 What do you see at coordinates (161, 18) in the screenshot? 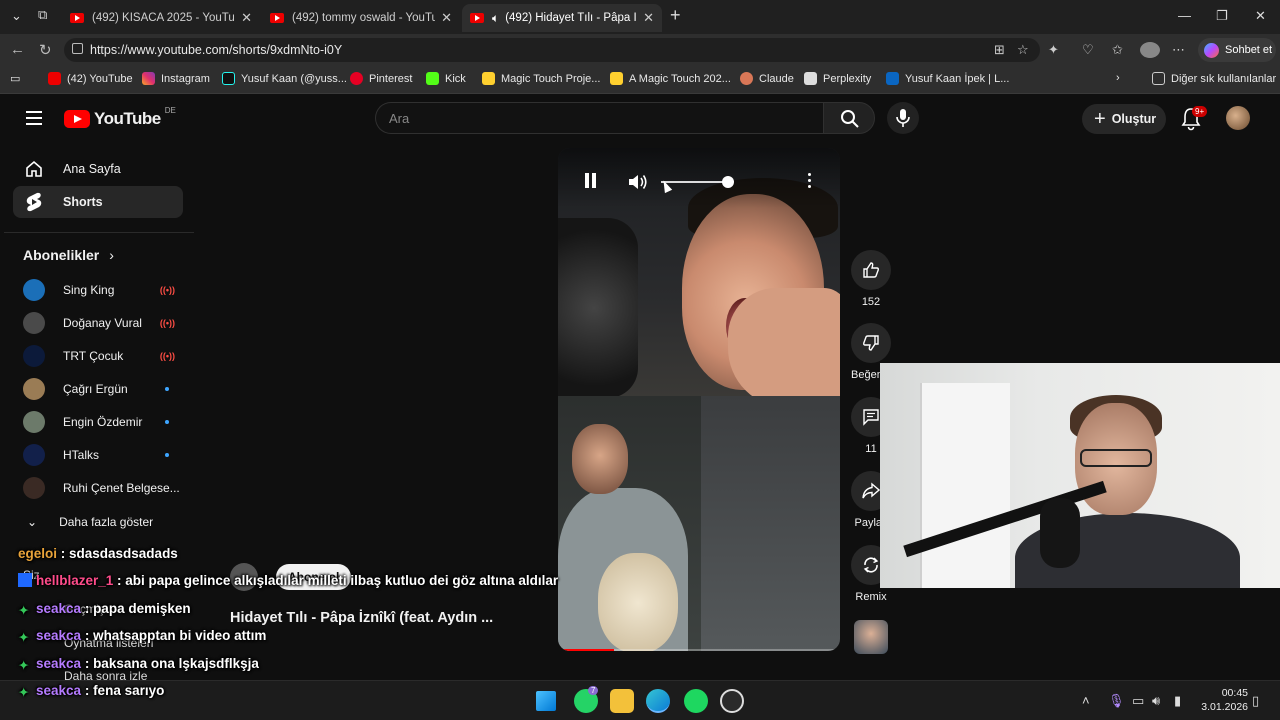
I see `browser-tab: (492) KISACA 2025 - YouTube ✕` at bounding box center [161, 18].